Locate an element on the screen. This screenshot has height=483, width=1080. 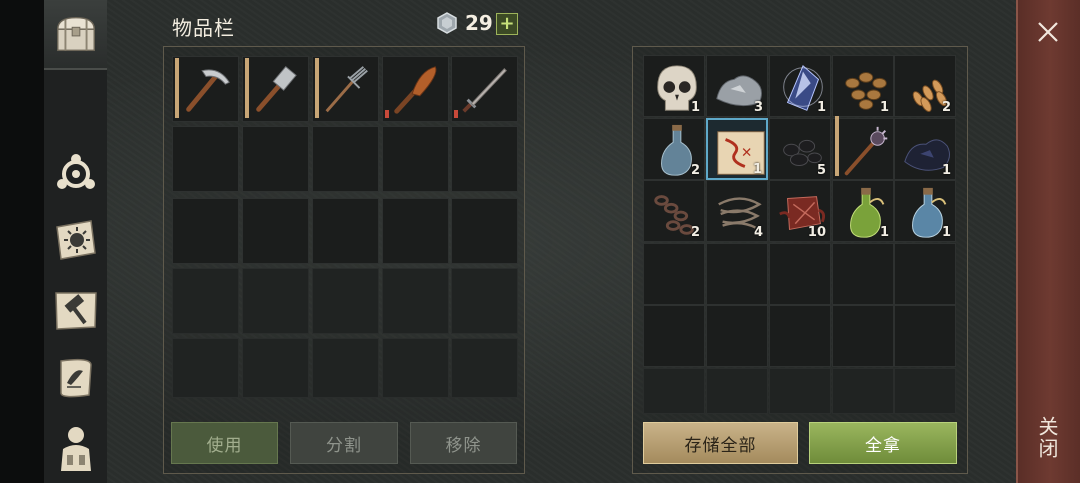
sidebar-item-character is located at coordinates (76, 448).